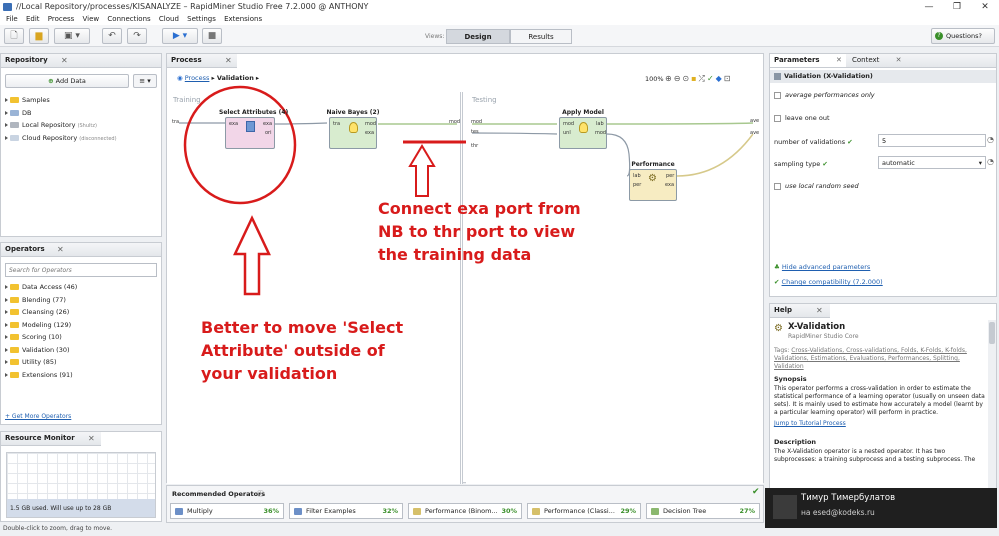  I want to click on maximize-button: ❐, so click(957, 7).